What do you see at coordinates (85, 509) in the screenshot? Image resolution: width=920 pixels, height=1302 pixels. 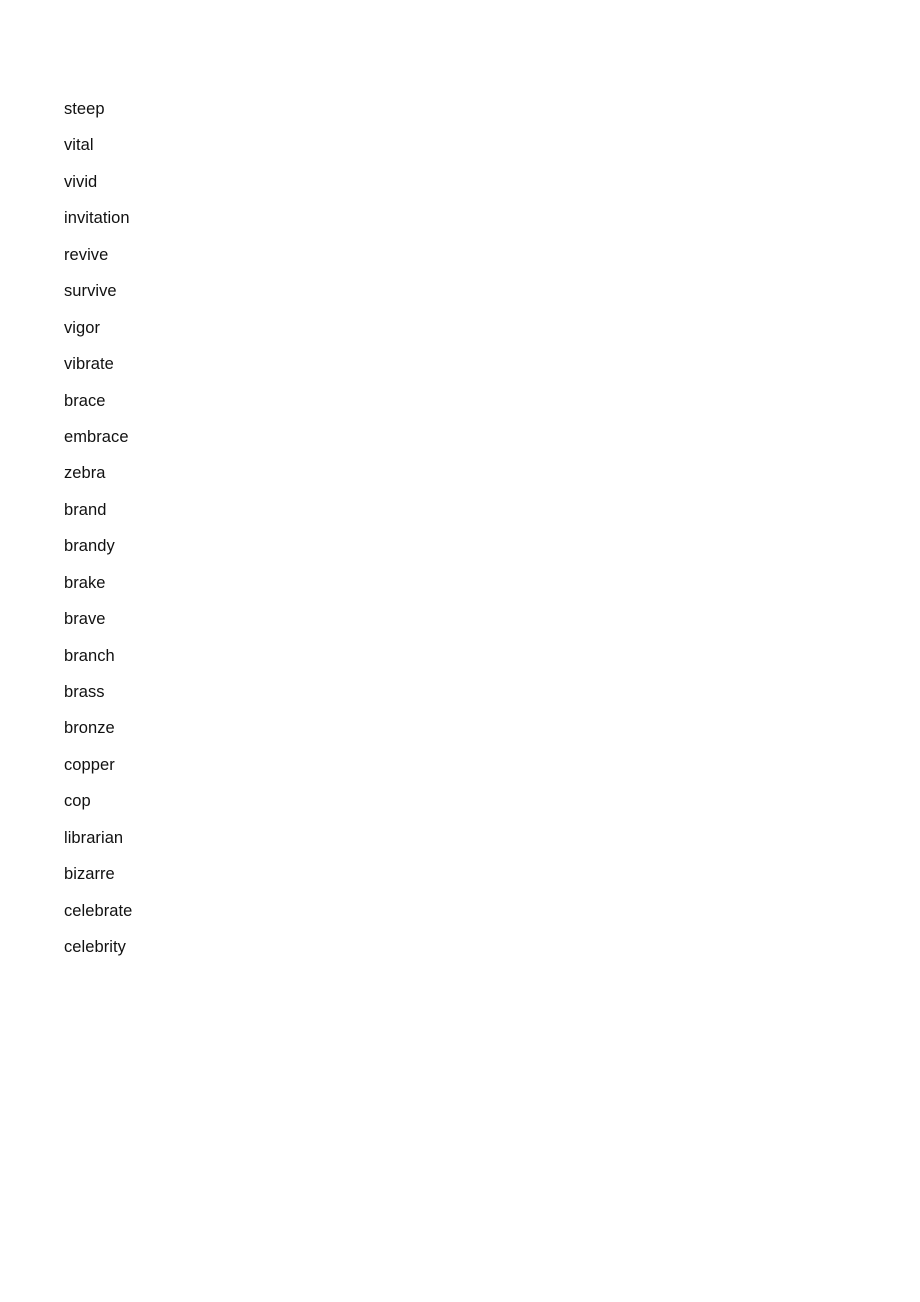 I see `word-list-item: brand` at bounding box center [85, 509].